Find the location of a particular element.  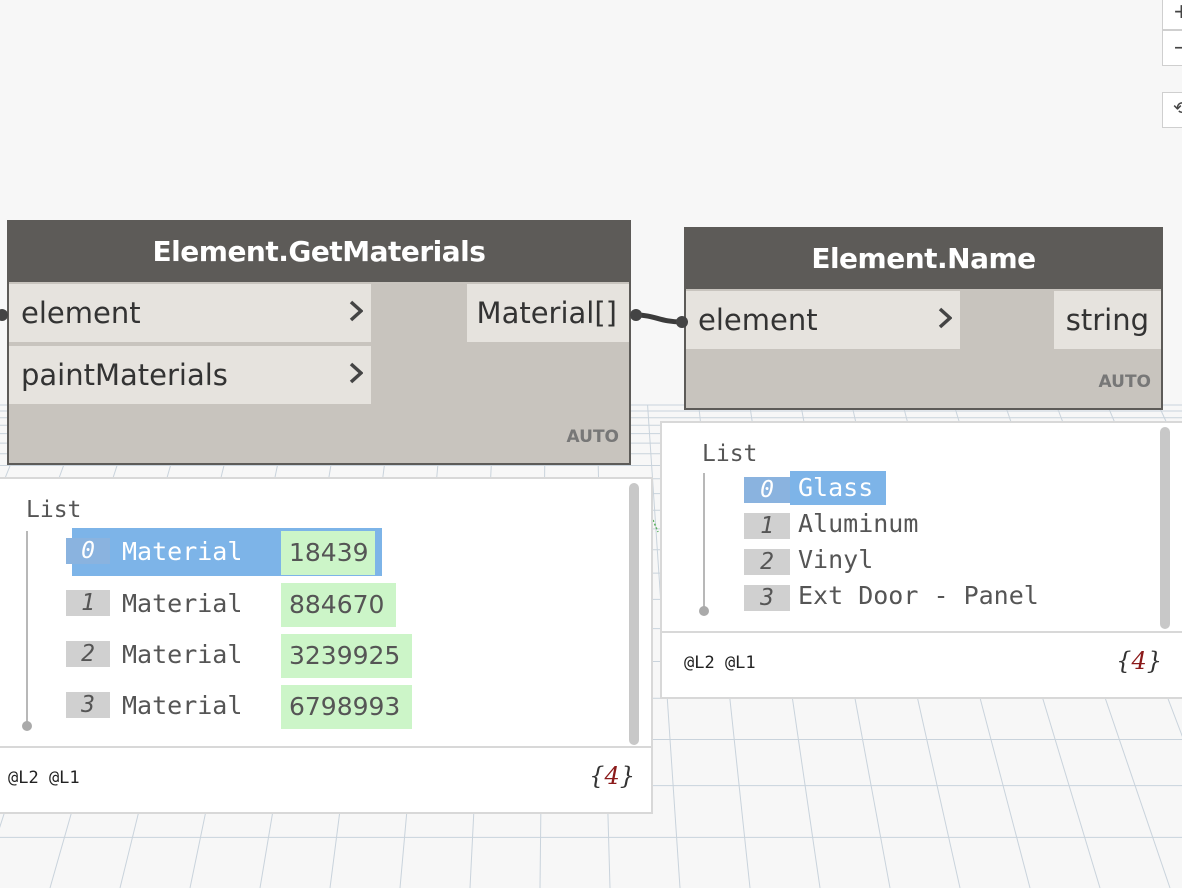

zoom-in-button: + is located at coordinates (1172, 15).